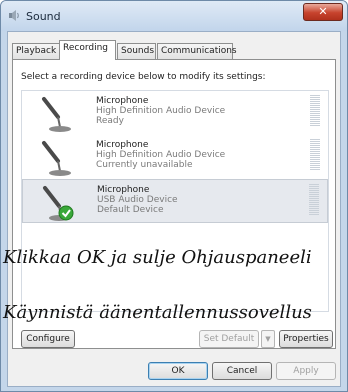 This screenshot has width=348, height=392. Describe the element at coordinates (110, 121) in the screenshot. I see `device-status: Ready` at that location.